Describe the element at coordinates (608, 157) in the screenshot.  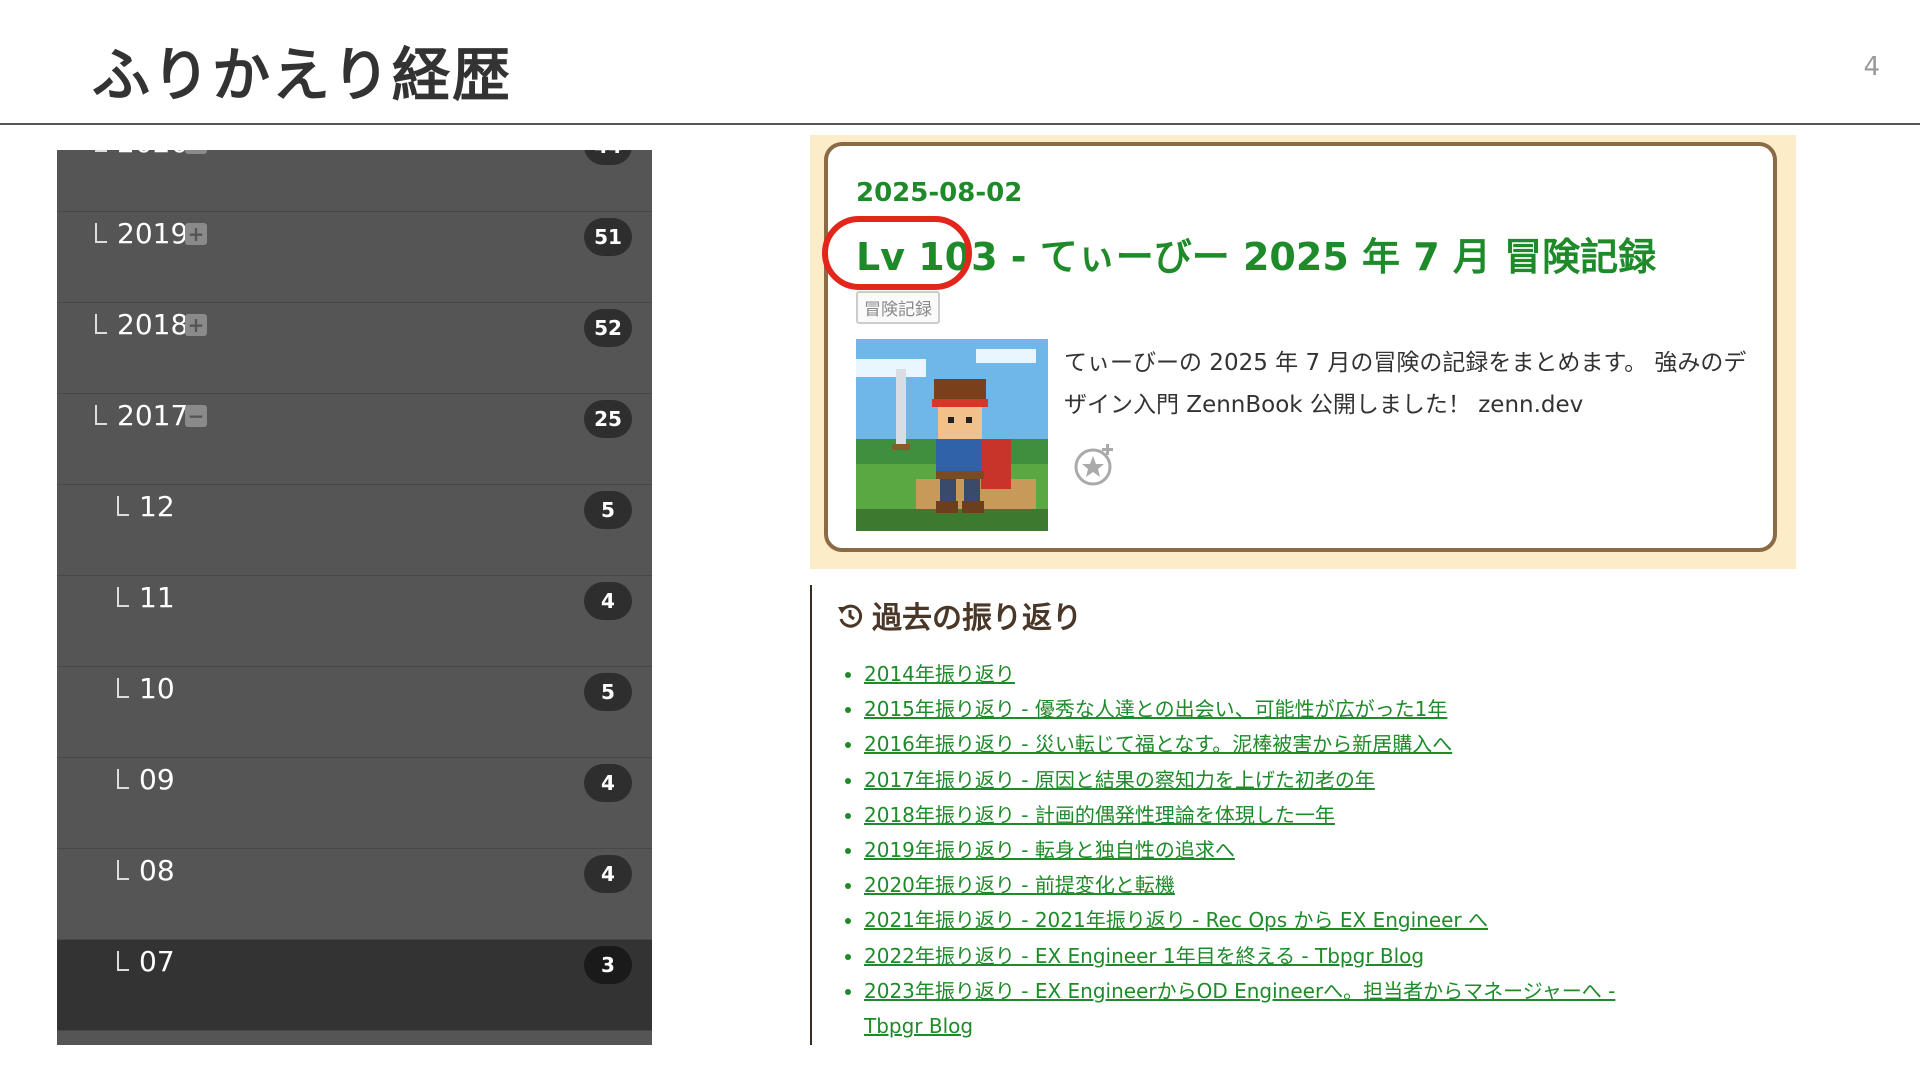
I see `archive-row-count: 44` at that location.